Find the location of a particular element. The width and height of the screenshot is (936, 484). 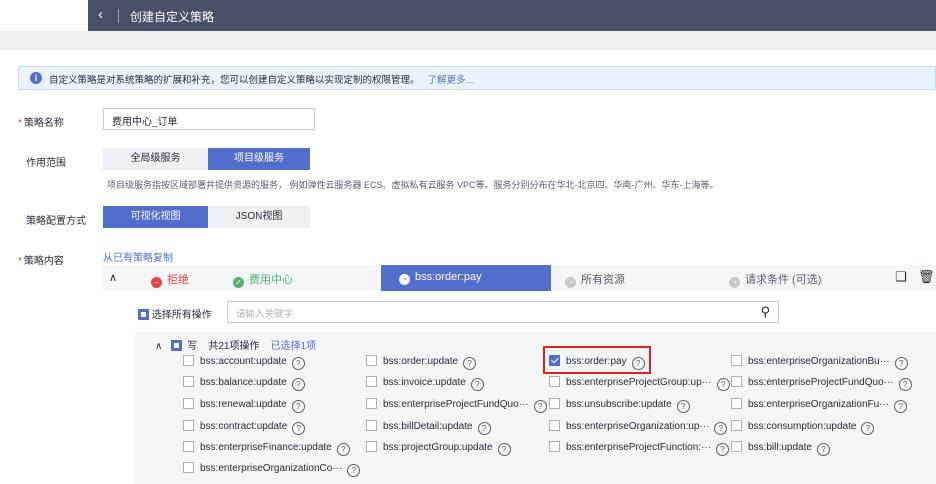

policy-name-input: 费用中心_订单 is located at coordinates (209, 119).